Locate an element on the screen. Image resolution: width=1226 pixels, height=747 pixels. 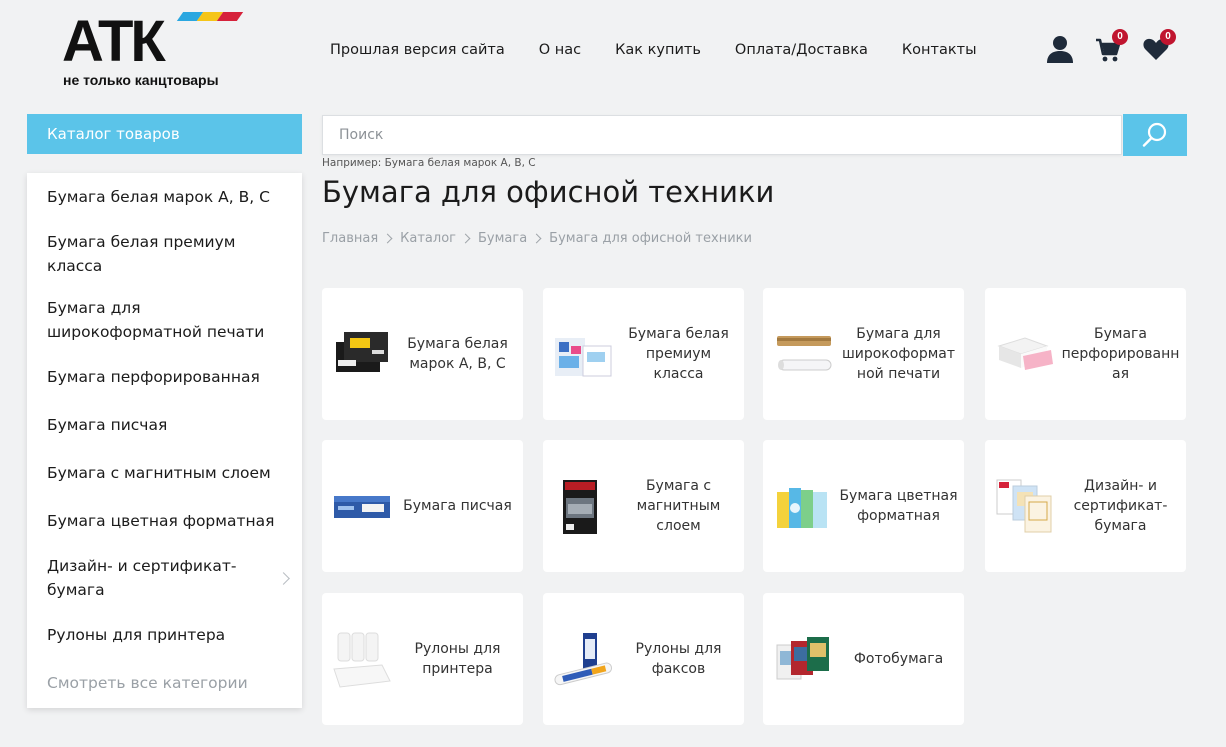
page-title: Бумага для офисной техники is located at coordinates (548, 192).